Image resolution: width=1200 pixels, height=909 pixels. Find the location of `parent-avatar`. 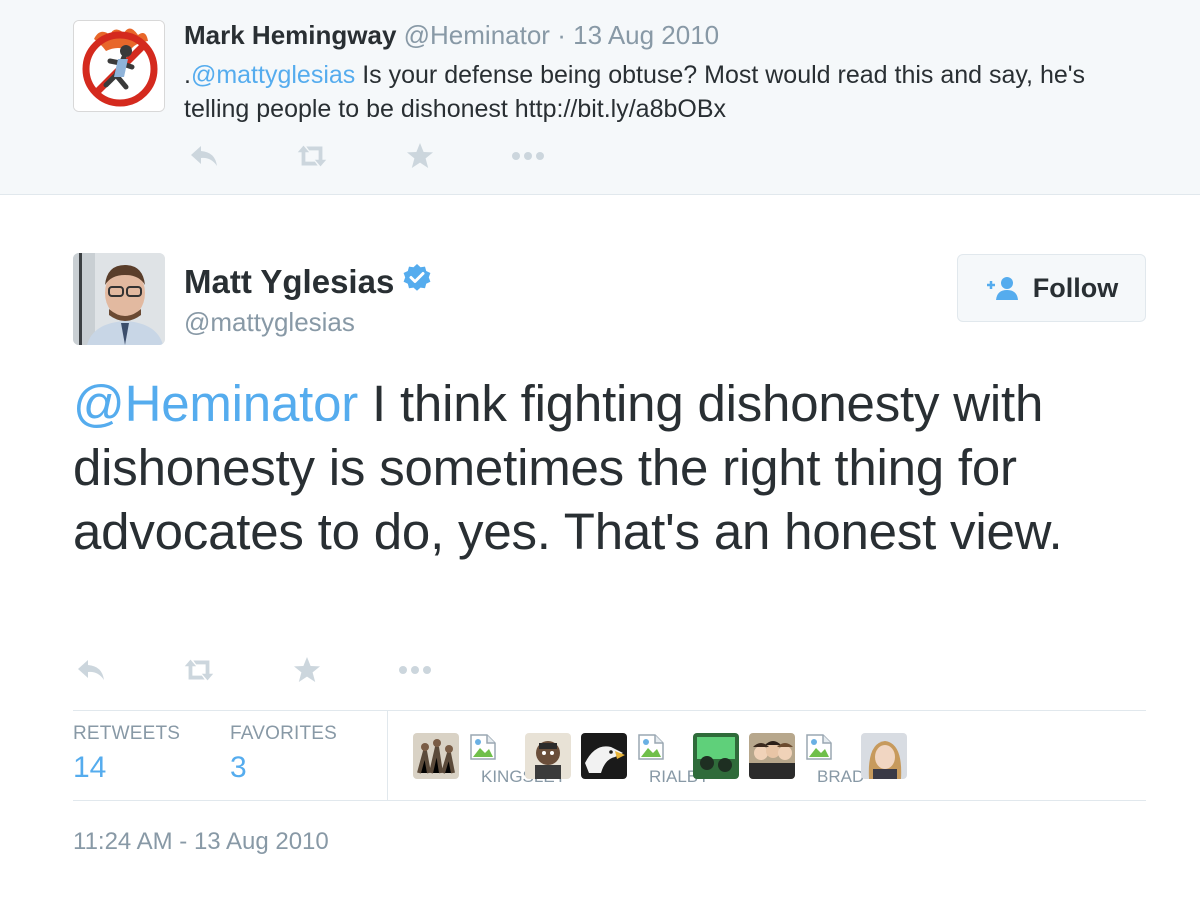

parent-avatar is located at coordinates (119, 66).